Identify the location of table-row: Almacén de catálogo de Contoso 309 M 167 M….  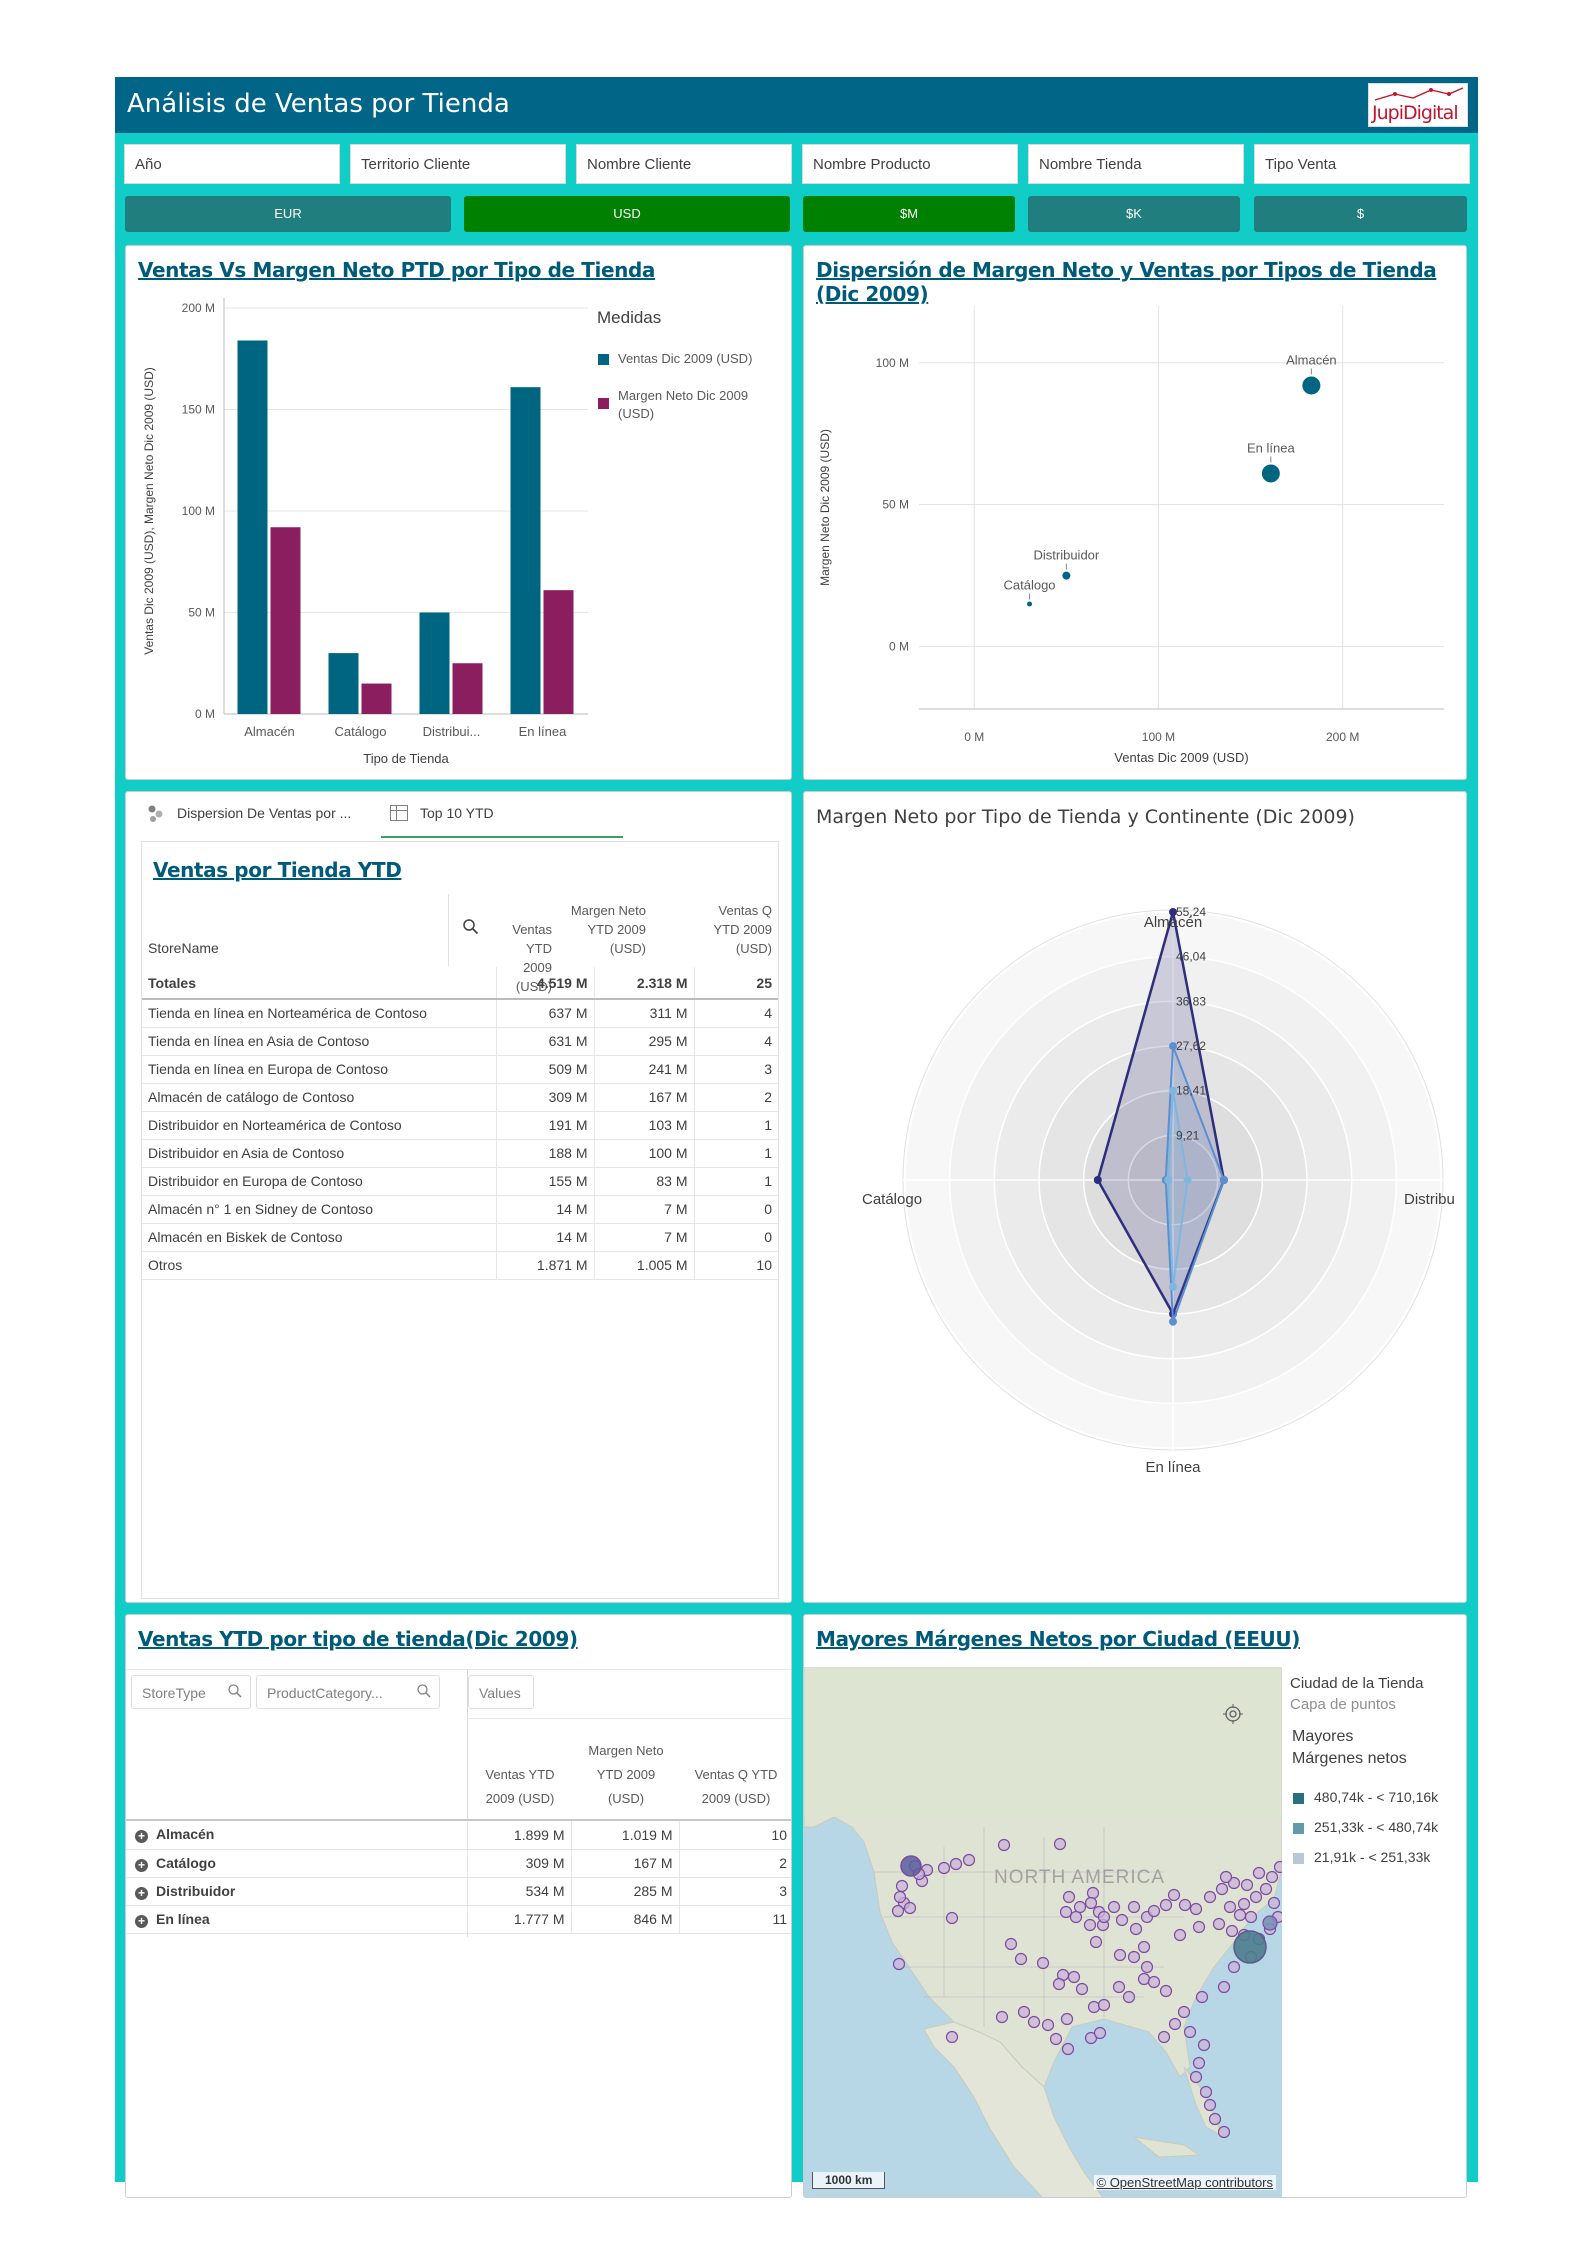
(460, 1097).